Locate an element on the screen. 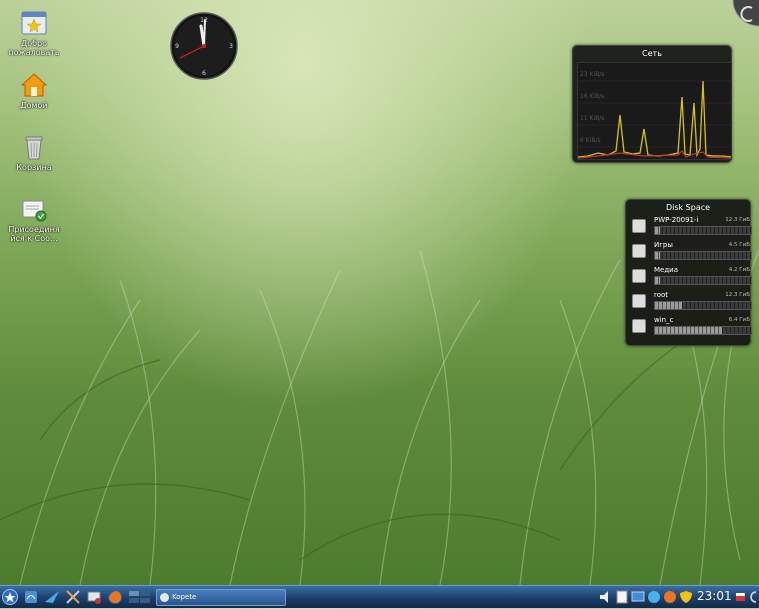 Image resolution: width=759 pixels, height=609 pixels. mail-plane-icon is located at coordinates (52, 597).